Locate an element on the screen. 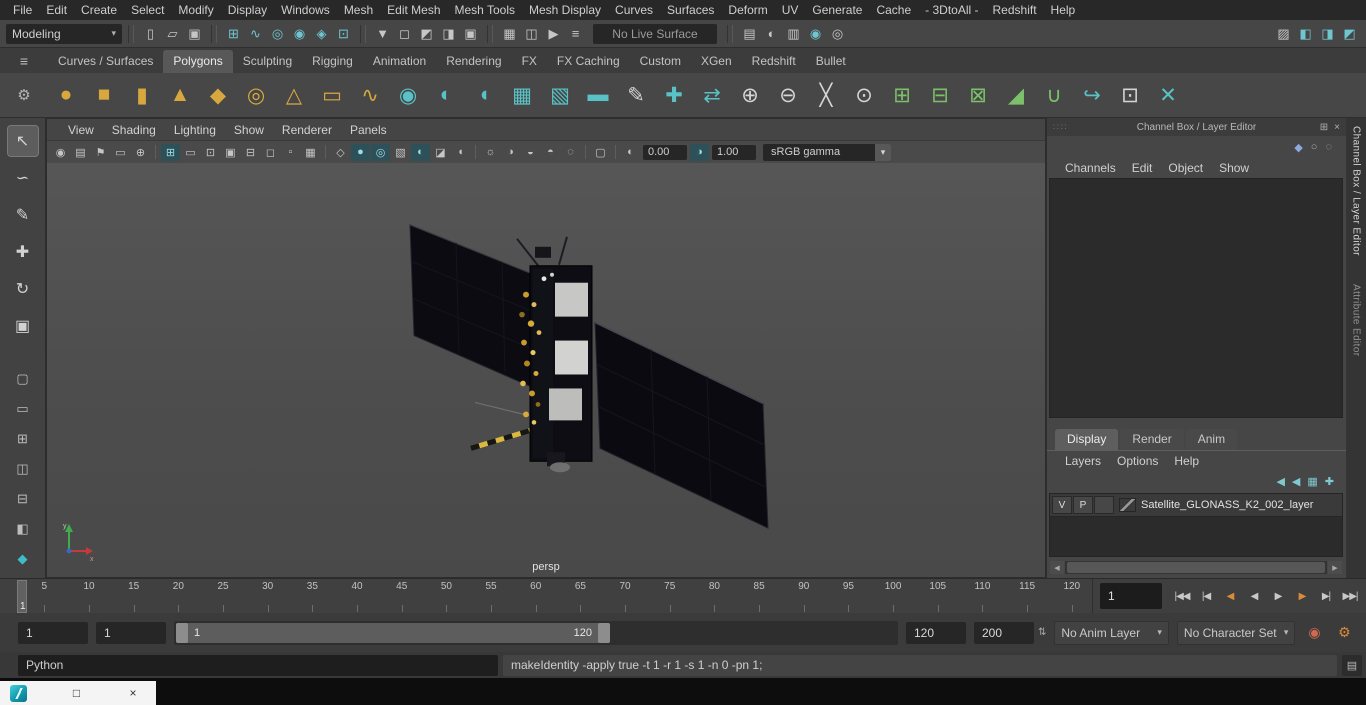 The width and height of the screenshot is (1366, 705). poly-plane-icon: ▬ is located at coordinates (598, 95).